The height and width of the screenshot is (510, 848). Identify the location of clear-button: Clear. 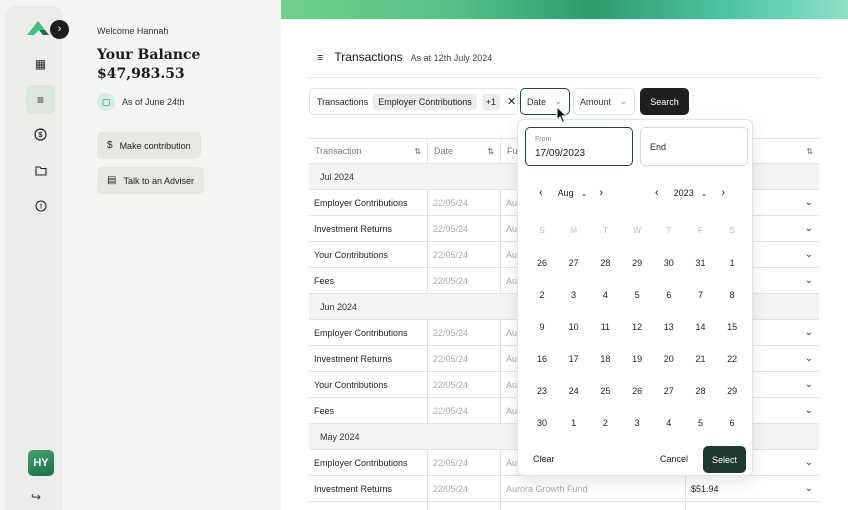
(544, 459).